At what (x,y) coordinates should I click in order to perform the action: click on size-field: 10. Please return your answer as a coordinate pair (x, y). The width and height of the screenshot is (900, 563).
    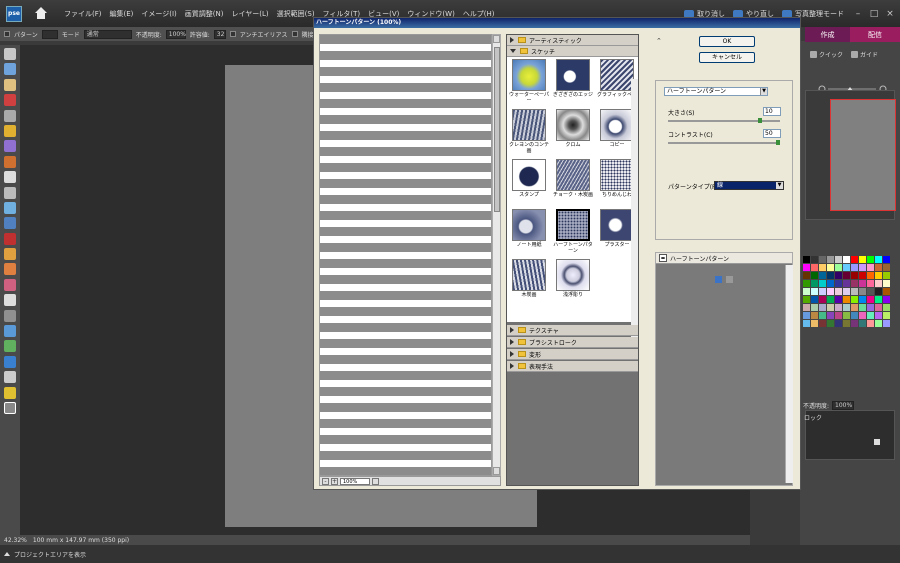
    Looking at the image, I should click on (772, 111).